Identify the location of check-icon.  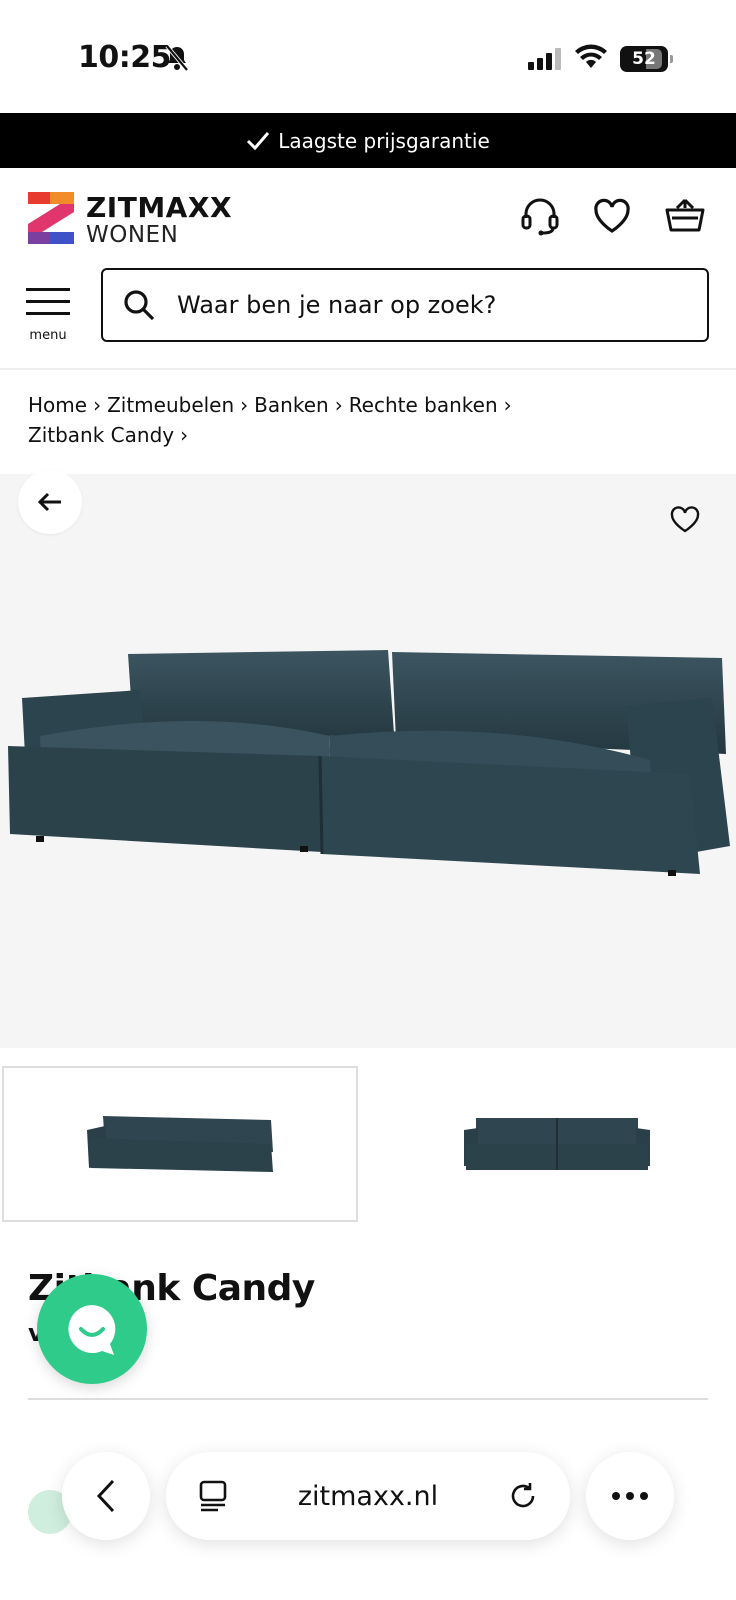
(258, 140).